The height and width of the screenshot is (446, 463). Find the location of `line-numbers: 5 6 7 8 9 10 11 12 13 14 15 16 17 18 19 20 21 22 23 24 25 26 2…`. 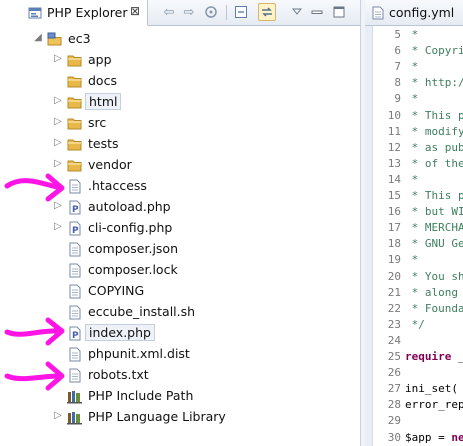

line-numbers: 5 6 7 8 9 10 11 12 13 14 15 16 17 18 19 20 21 22 23 24 25 26 2… is located at coordinates (388, 236).